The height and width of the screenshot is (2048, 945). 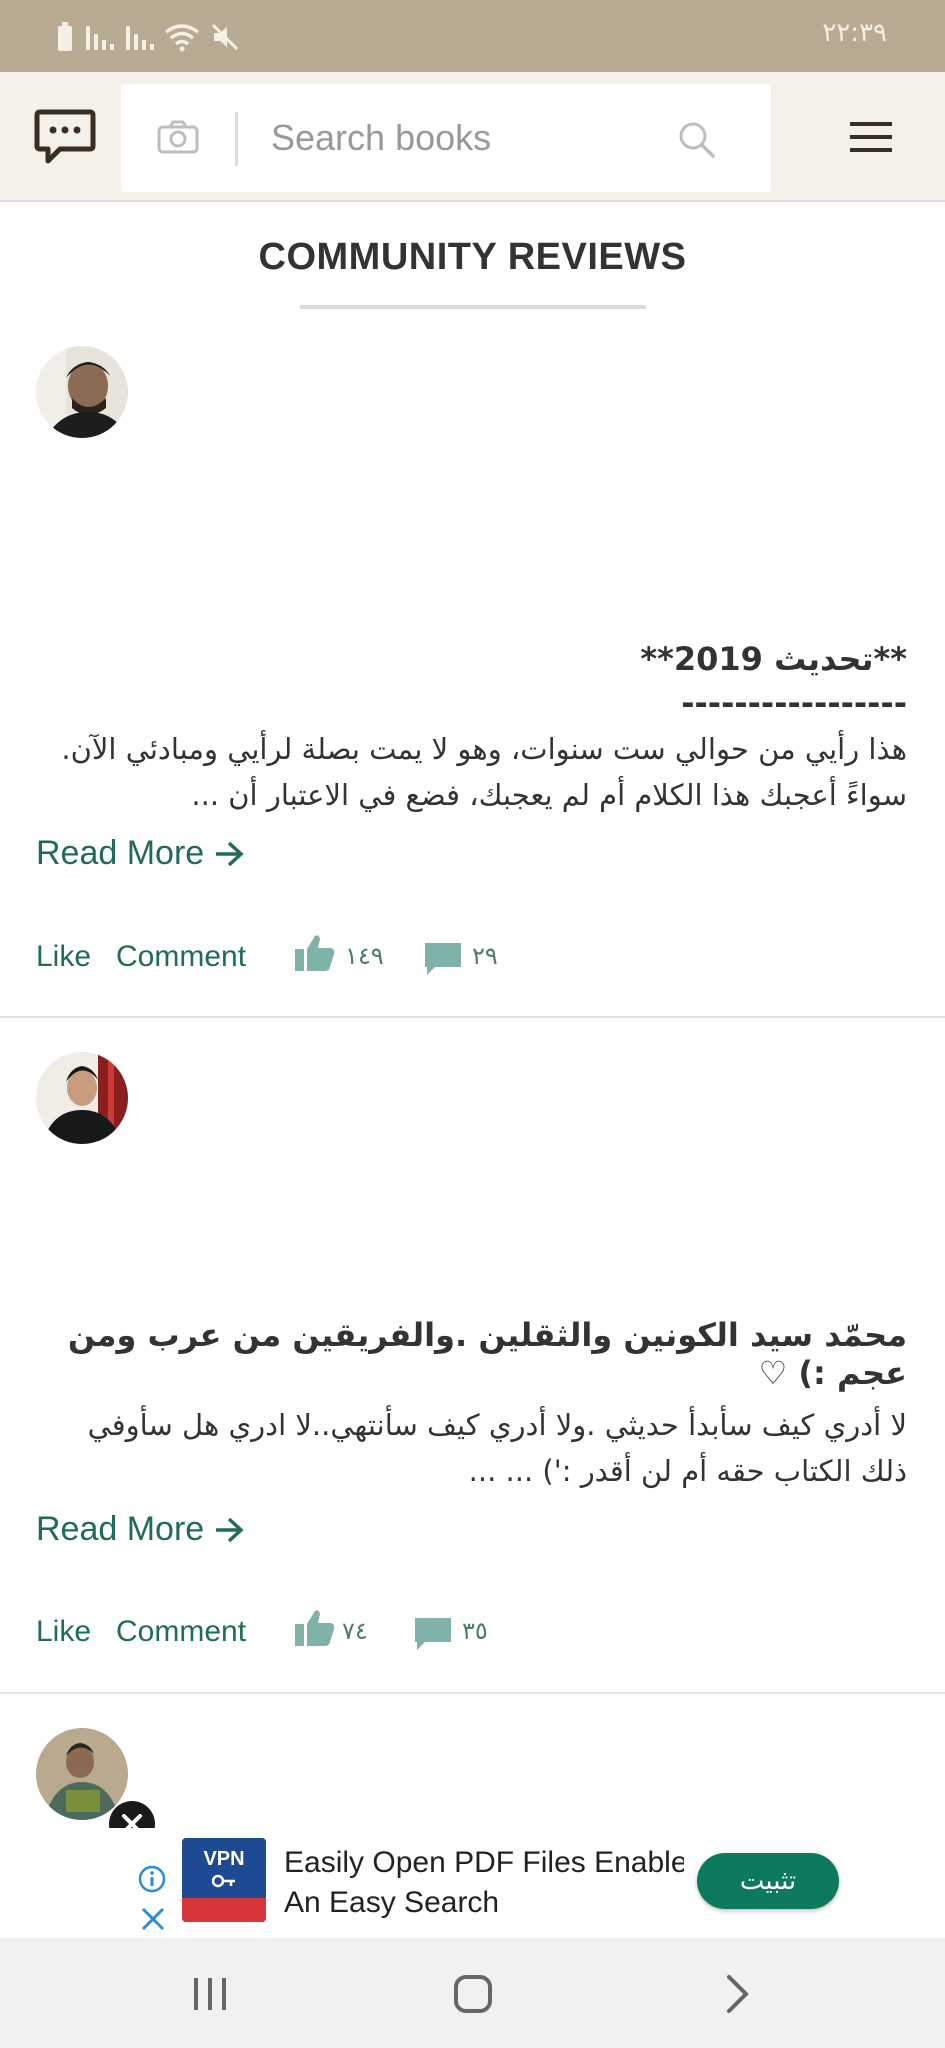 I want to click on search-input, so click(x=466, y=138).